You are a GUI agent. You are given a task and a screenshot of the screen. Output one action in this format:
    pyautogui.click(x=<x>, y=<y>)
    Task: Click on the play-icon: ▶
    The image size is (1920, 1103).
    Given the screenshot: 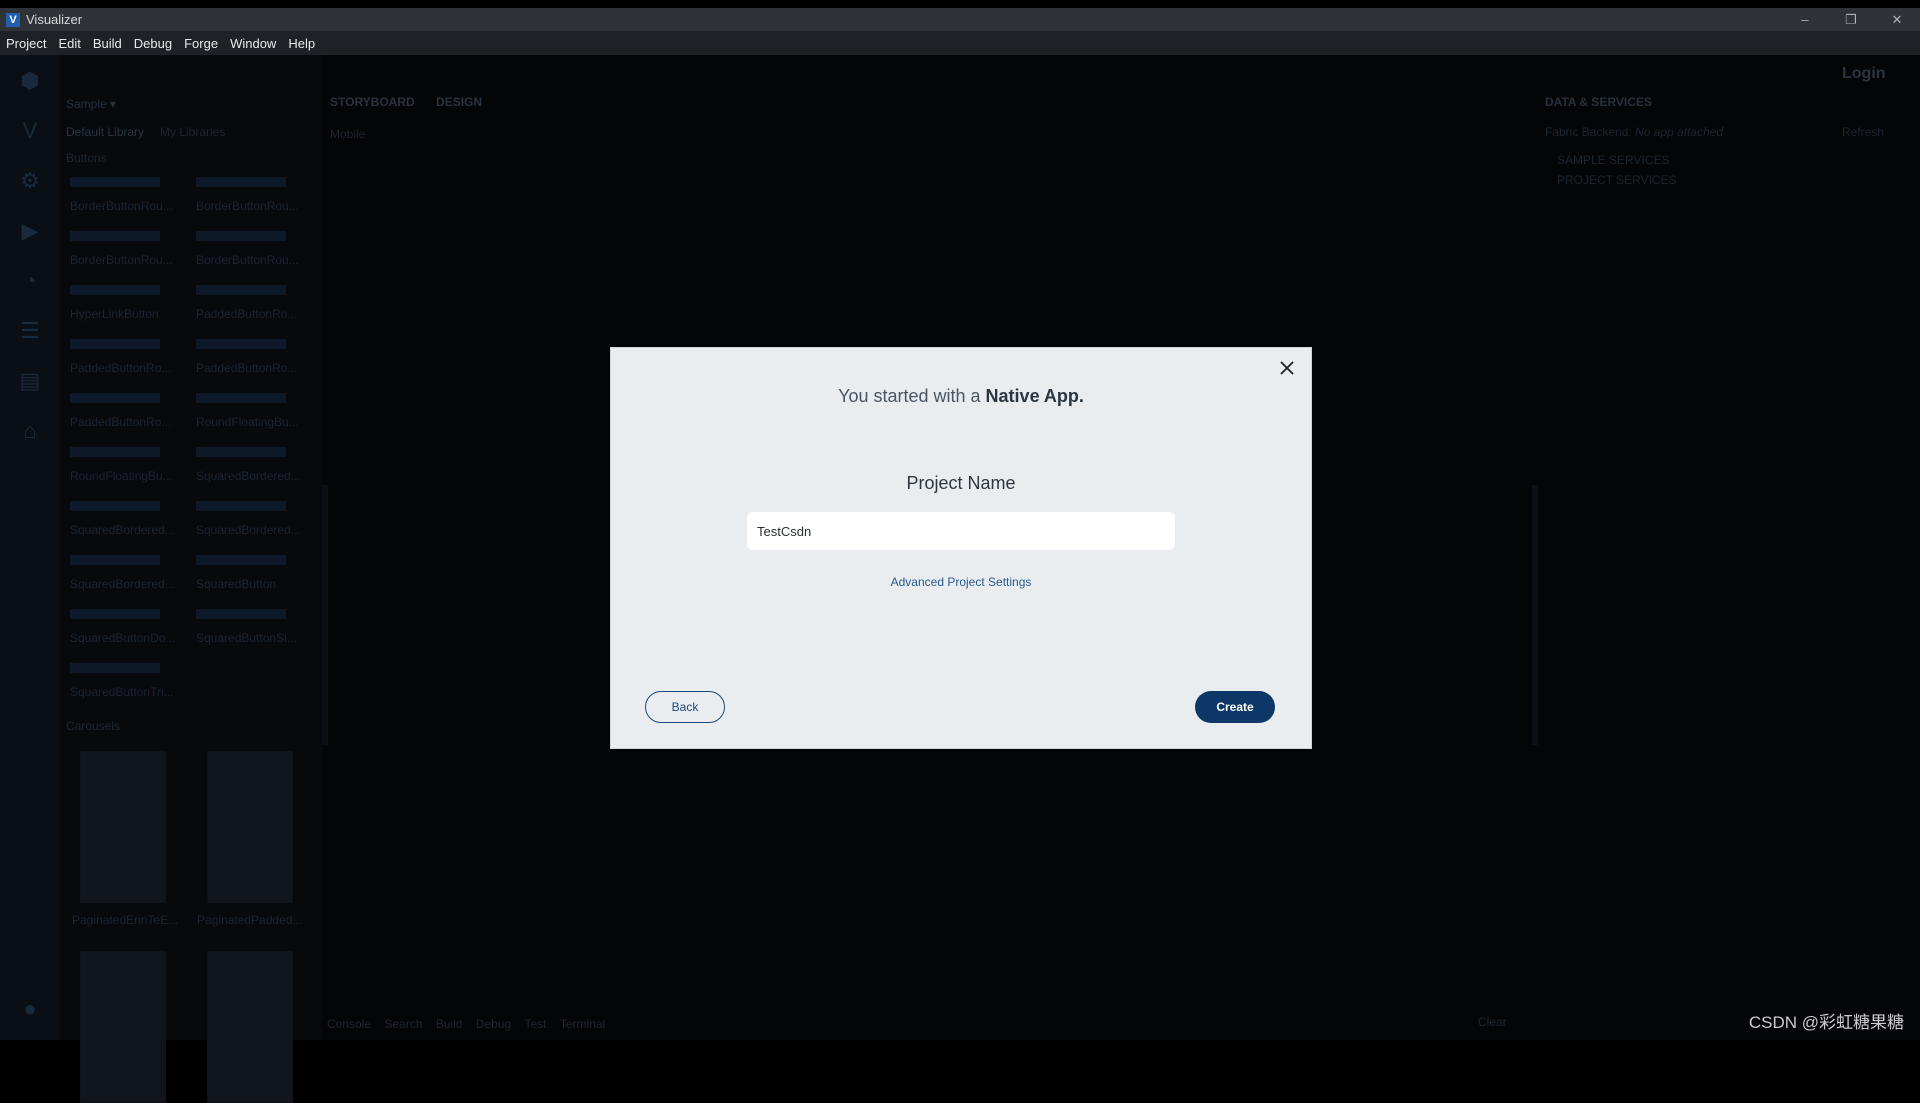 What is the action you would take?
    pyautogui.click(x=30, y=231)
    